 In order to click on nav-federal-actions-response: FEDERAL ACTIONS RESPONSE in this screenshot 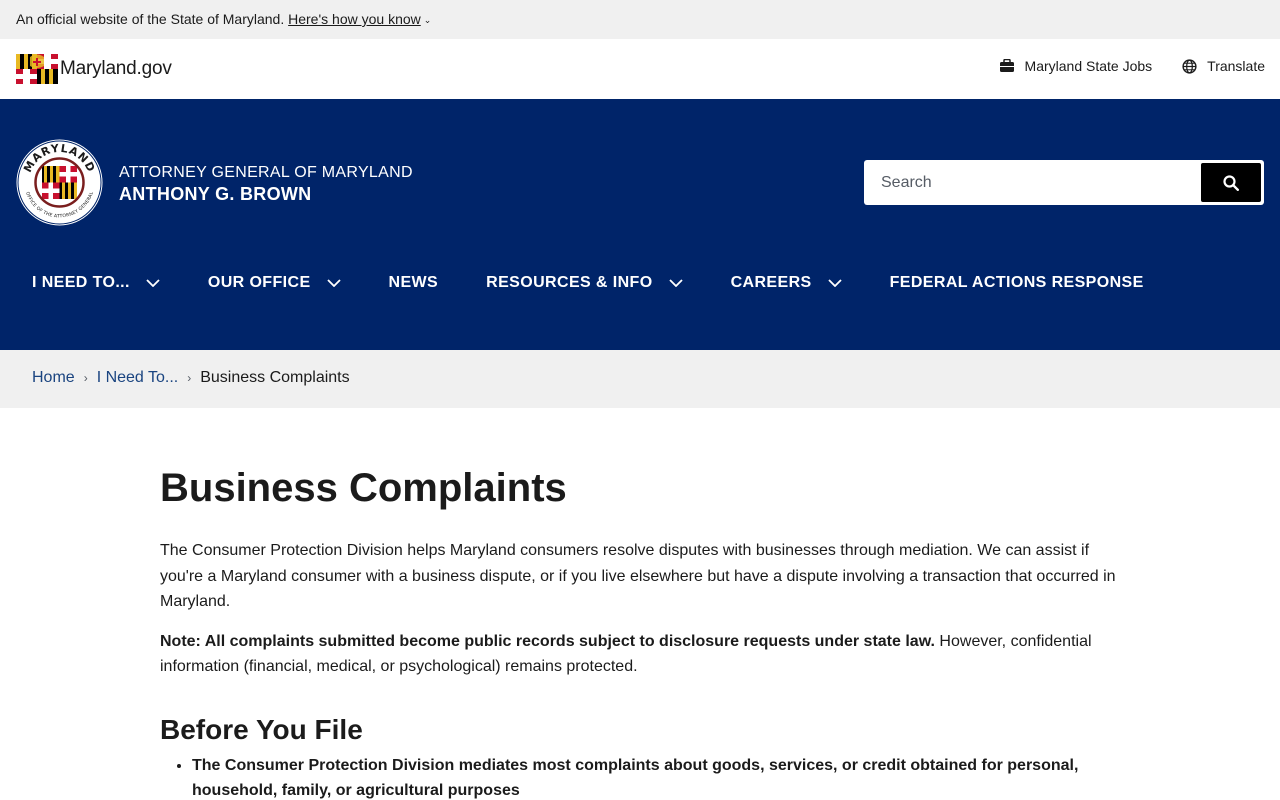, I will do `click(1017, 283)`.